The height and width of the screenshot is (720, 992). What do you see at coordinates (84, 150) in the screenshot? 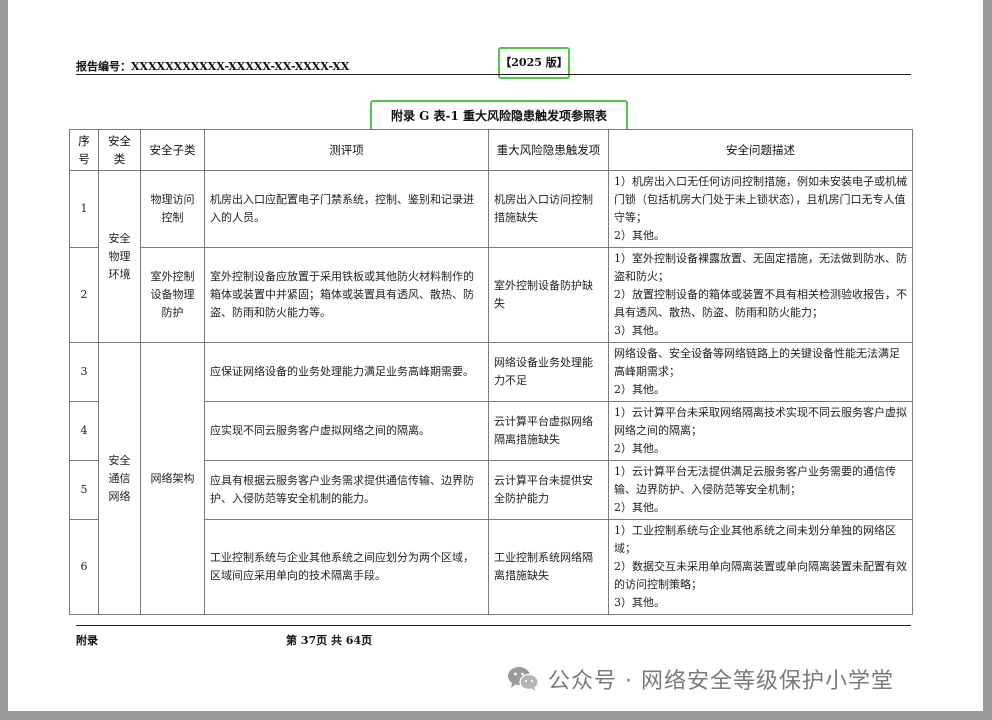
I see `column-header: 序号` at bounding box center [84, 150].